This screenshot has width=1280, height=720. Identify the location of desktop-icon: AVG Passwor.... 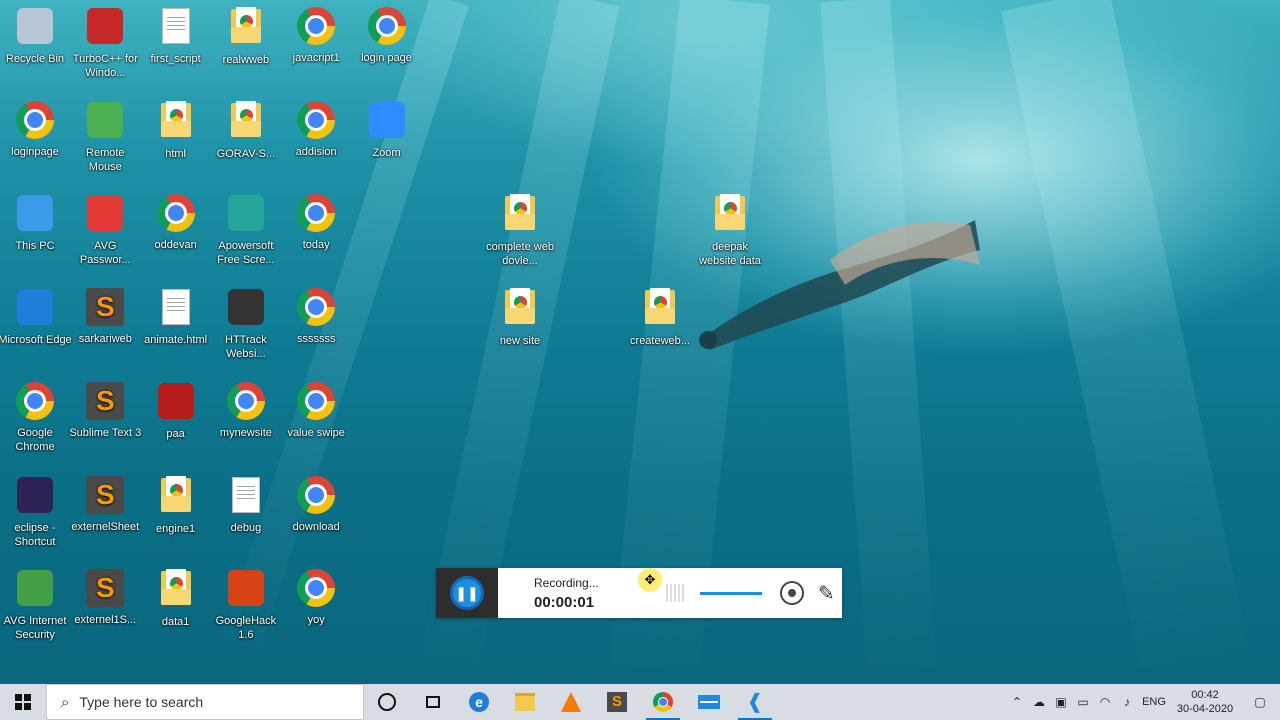
(105, 230).